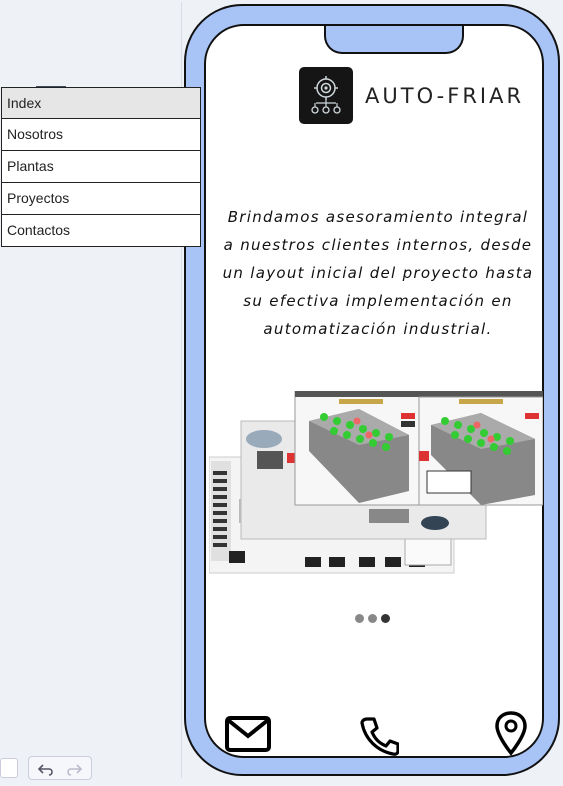  What do you see at coordinates (101, 103) in the screenshot?
I see `nav-item-index: Index` at bounding box center [101, 103].